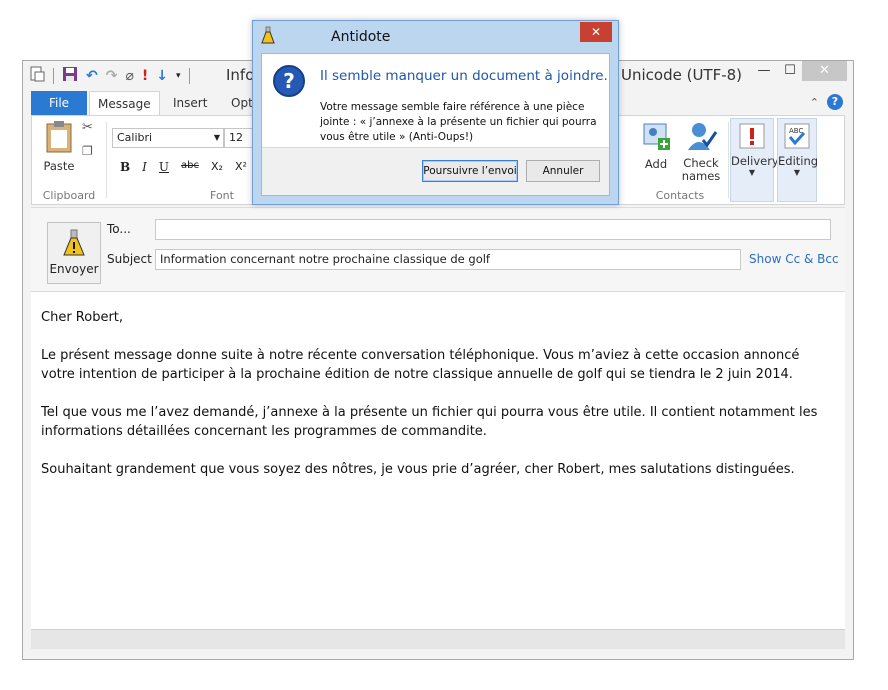 The image size is (888, 690). What do you see at coordinates (162, 76) in the screenshot?
I see `low-importance-icon: ↓` at bounding box center [162, 76].